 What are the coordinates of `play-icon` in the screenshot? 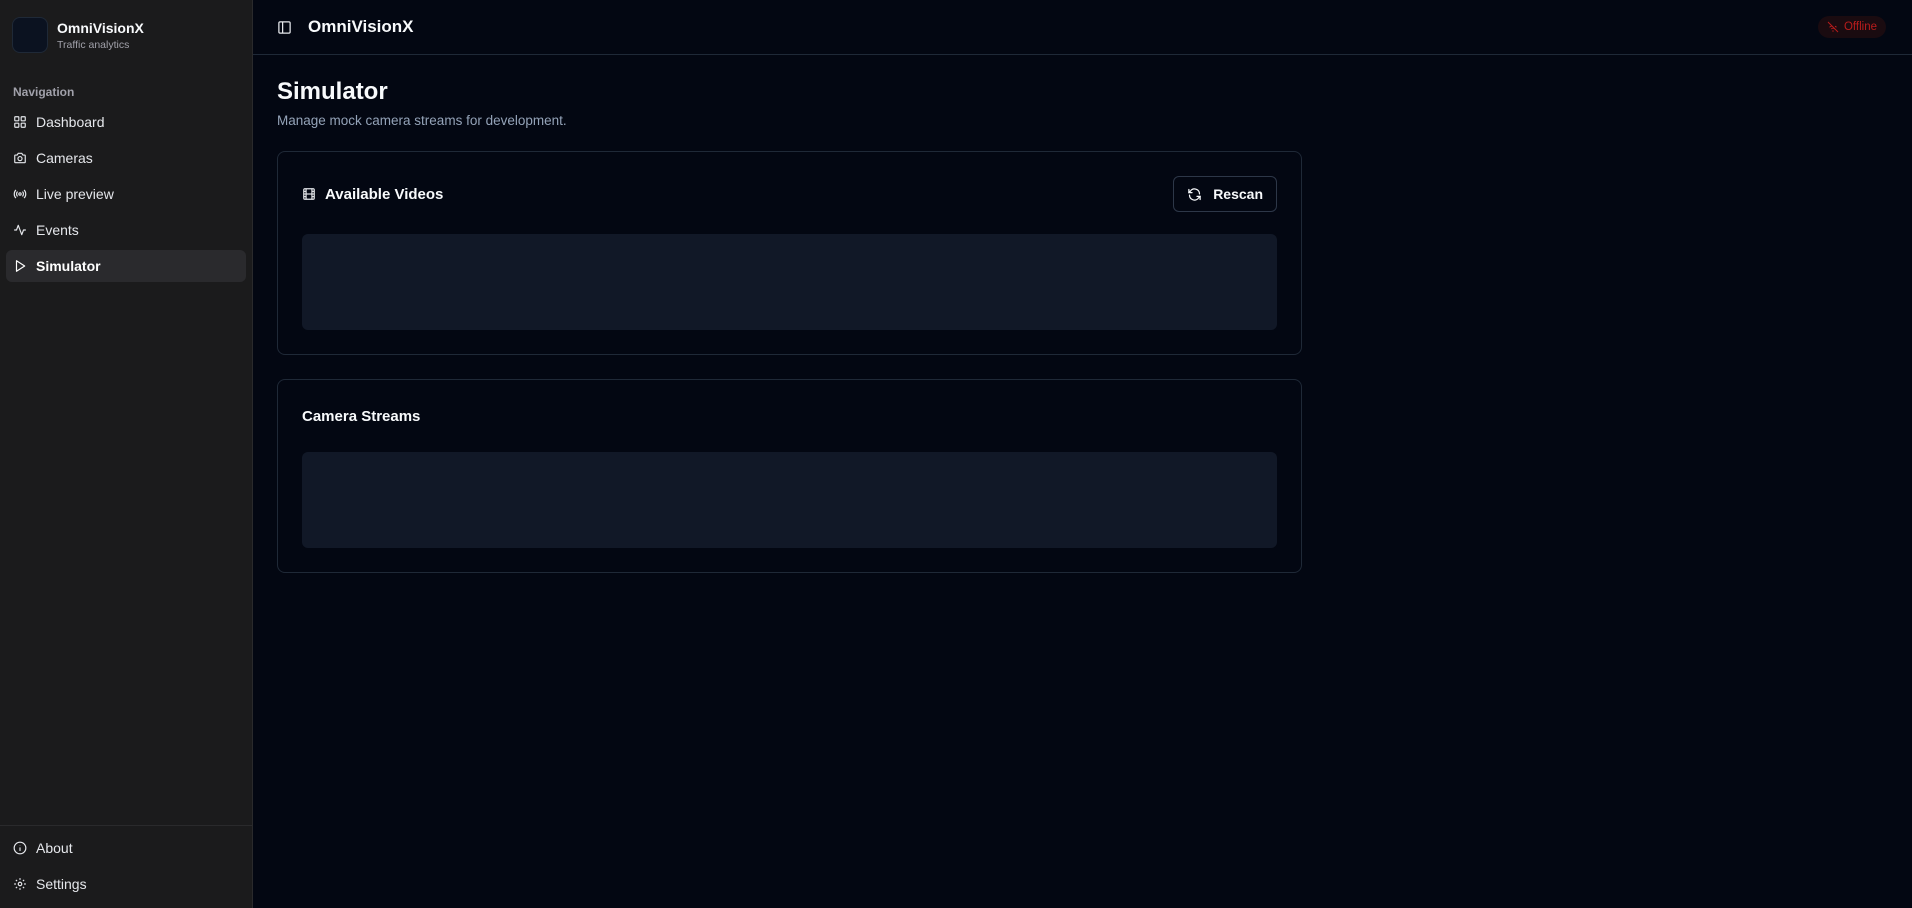 It's located at (20, 266).